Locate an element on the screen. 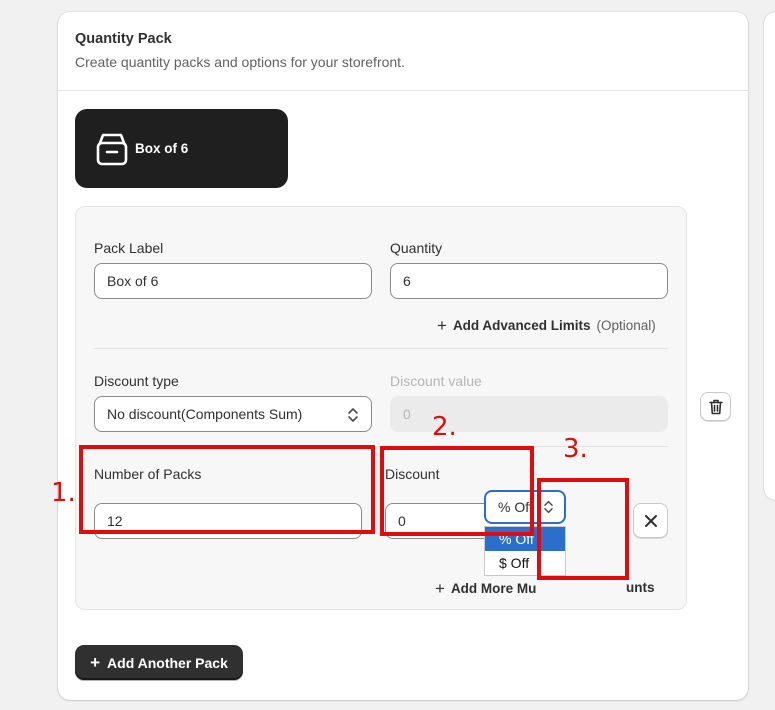  discount-type-value: No discount(Components Sum) is located at coordinates (205, 414).